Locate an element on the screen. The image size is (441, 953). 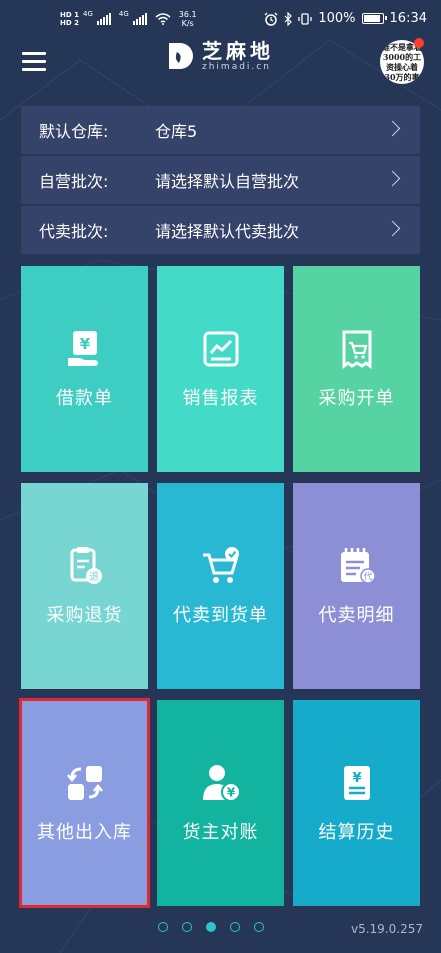
settlement-history-icon: ¥ is located at coordinates (356, 783).